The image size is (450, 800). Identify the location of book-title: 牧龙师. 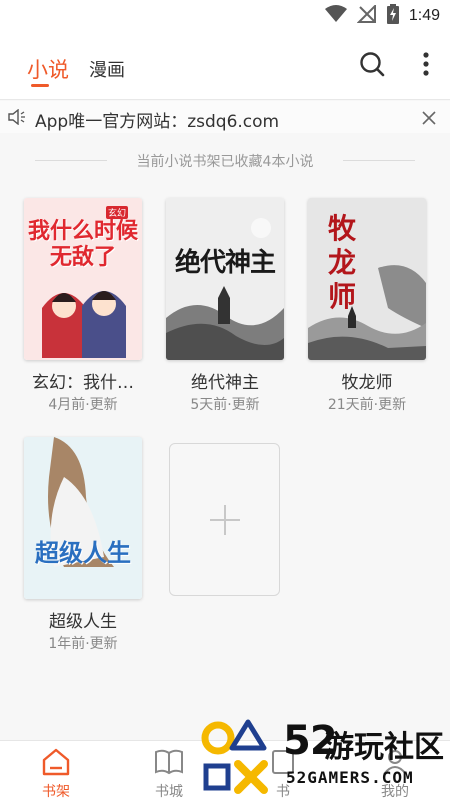
(367, 383).